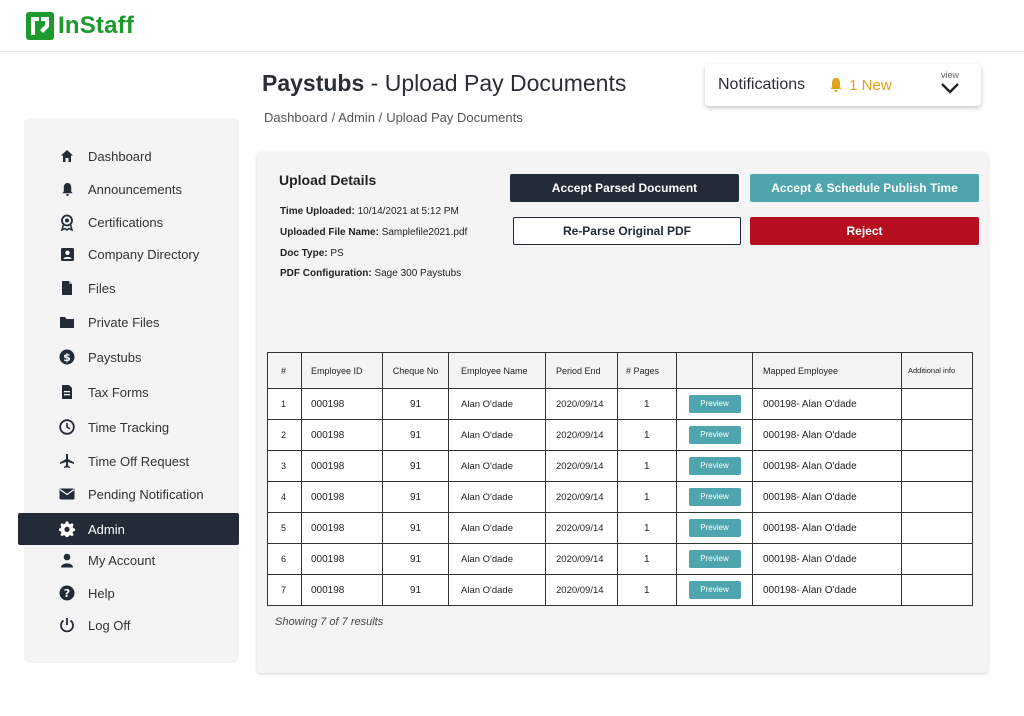 Image resolution: width=1024 pixels, height=716 pixels. I want to click on mail-icon, so click(67, 494).